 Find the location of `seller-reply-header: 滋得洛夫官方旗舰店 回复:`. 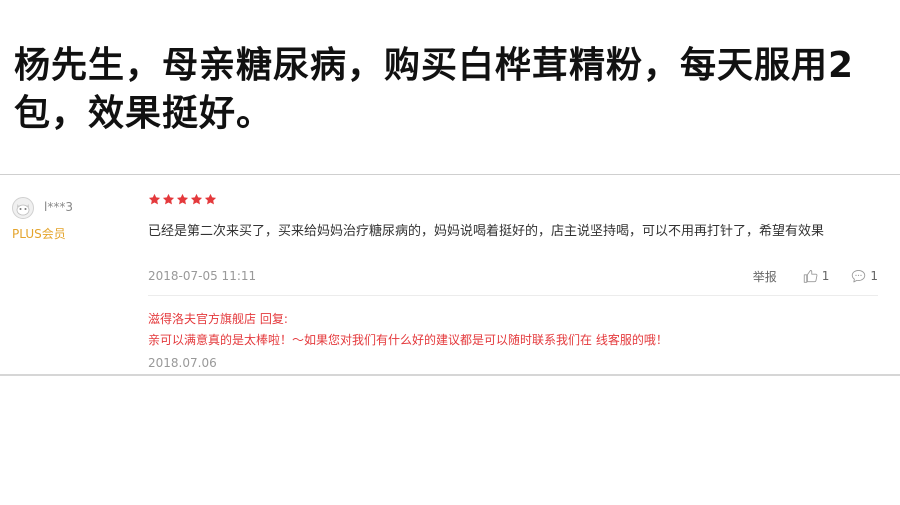

seller-reply-header: 滋得洛夫官方旗舰店 回复: is located at coordinates (218, 319).